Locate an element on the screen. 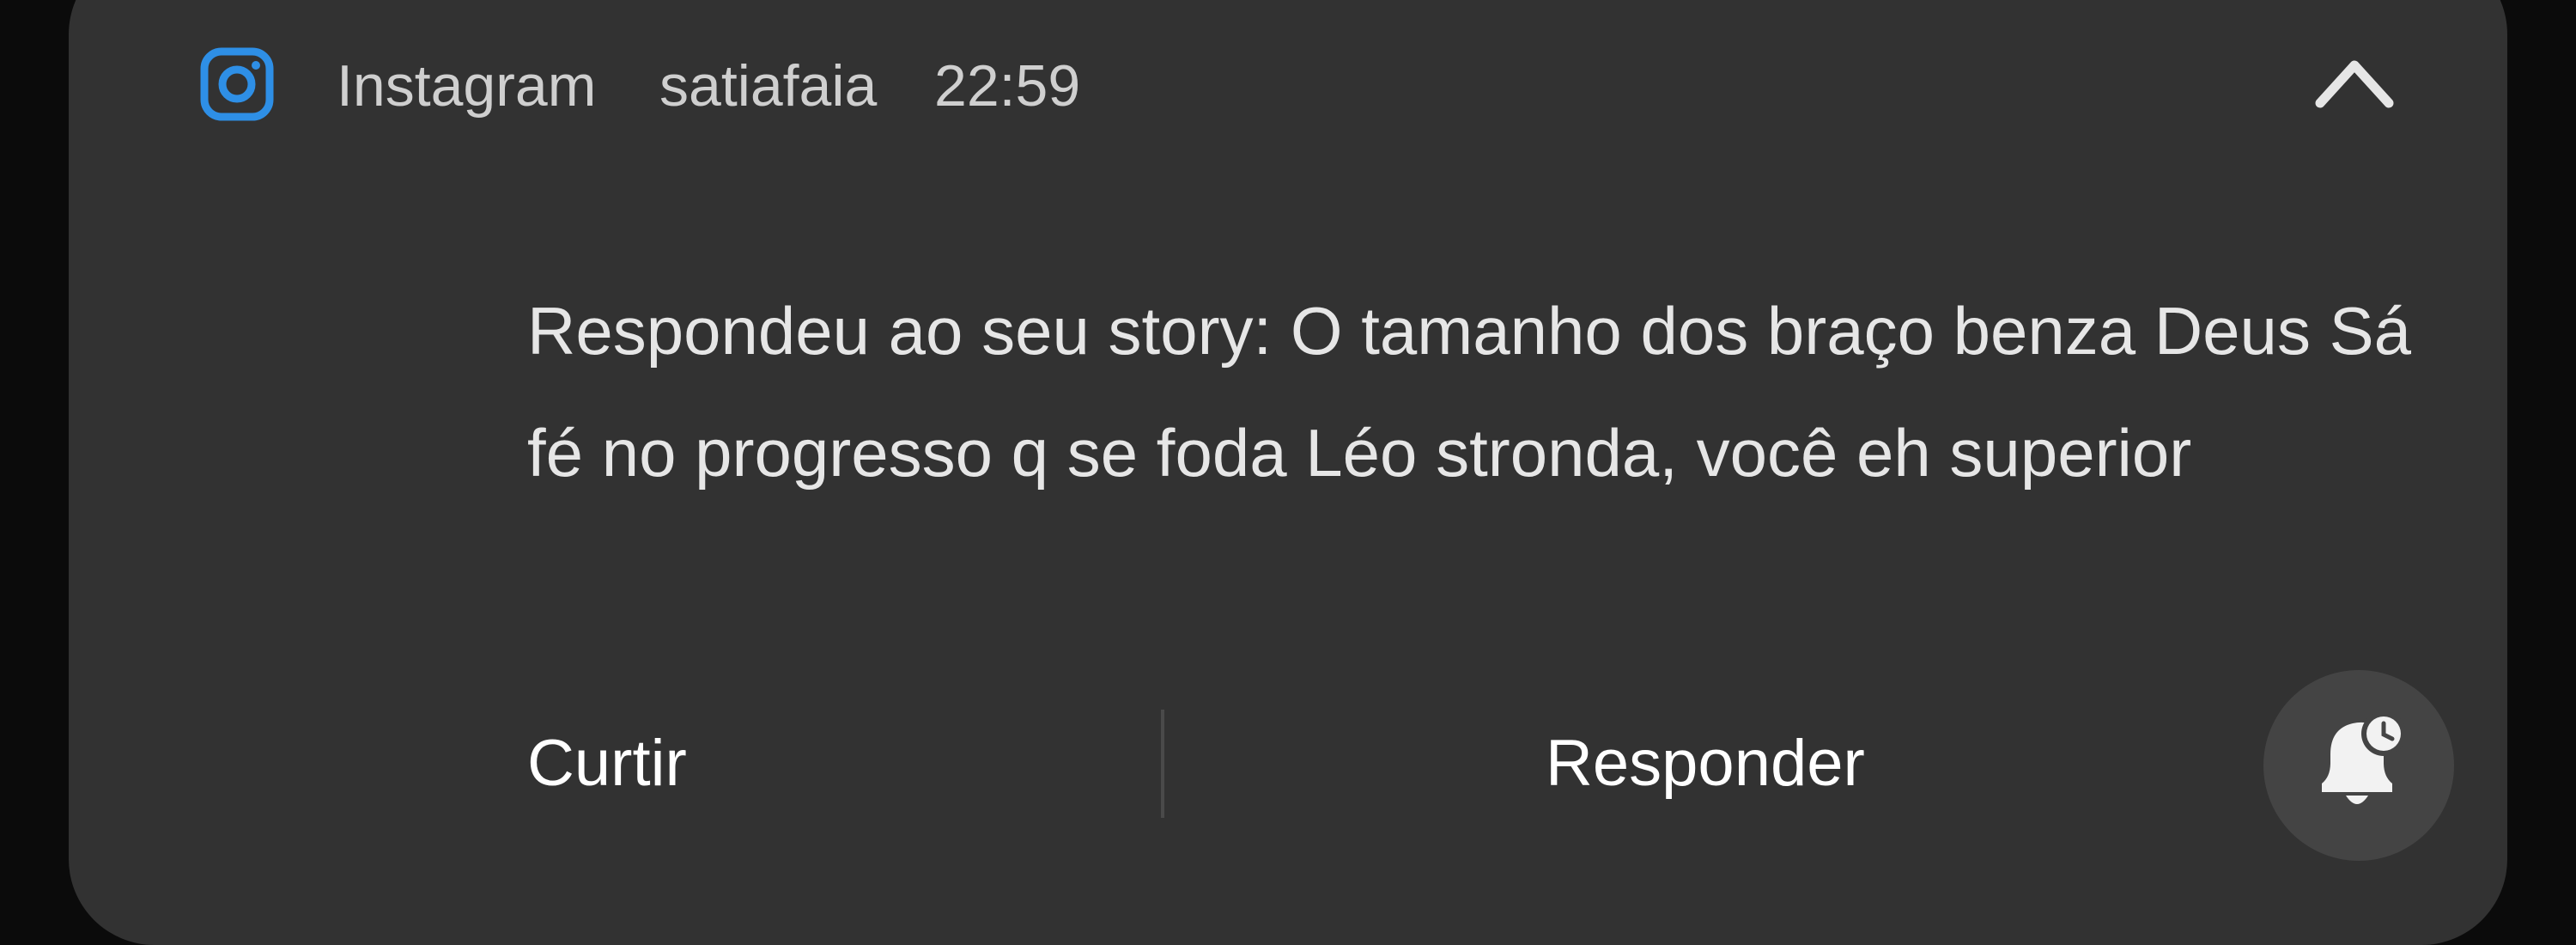 The image size is (2576, 945). sender-name: satiafaia is located at coordinates (768, 86).